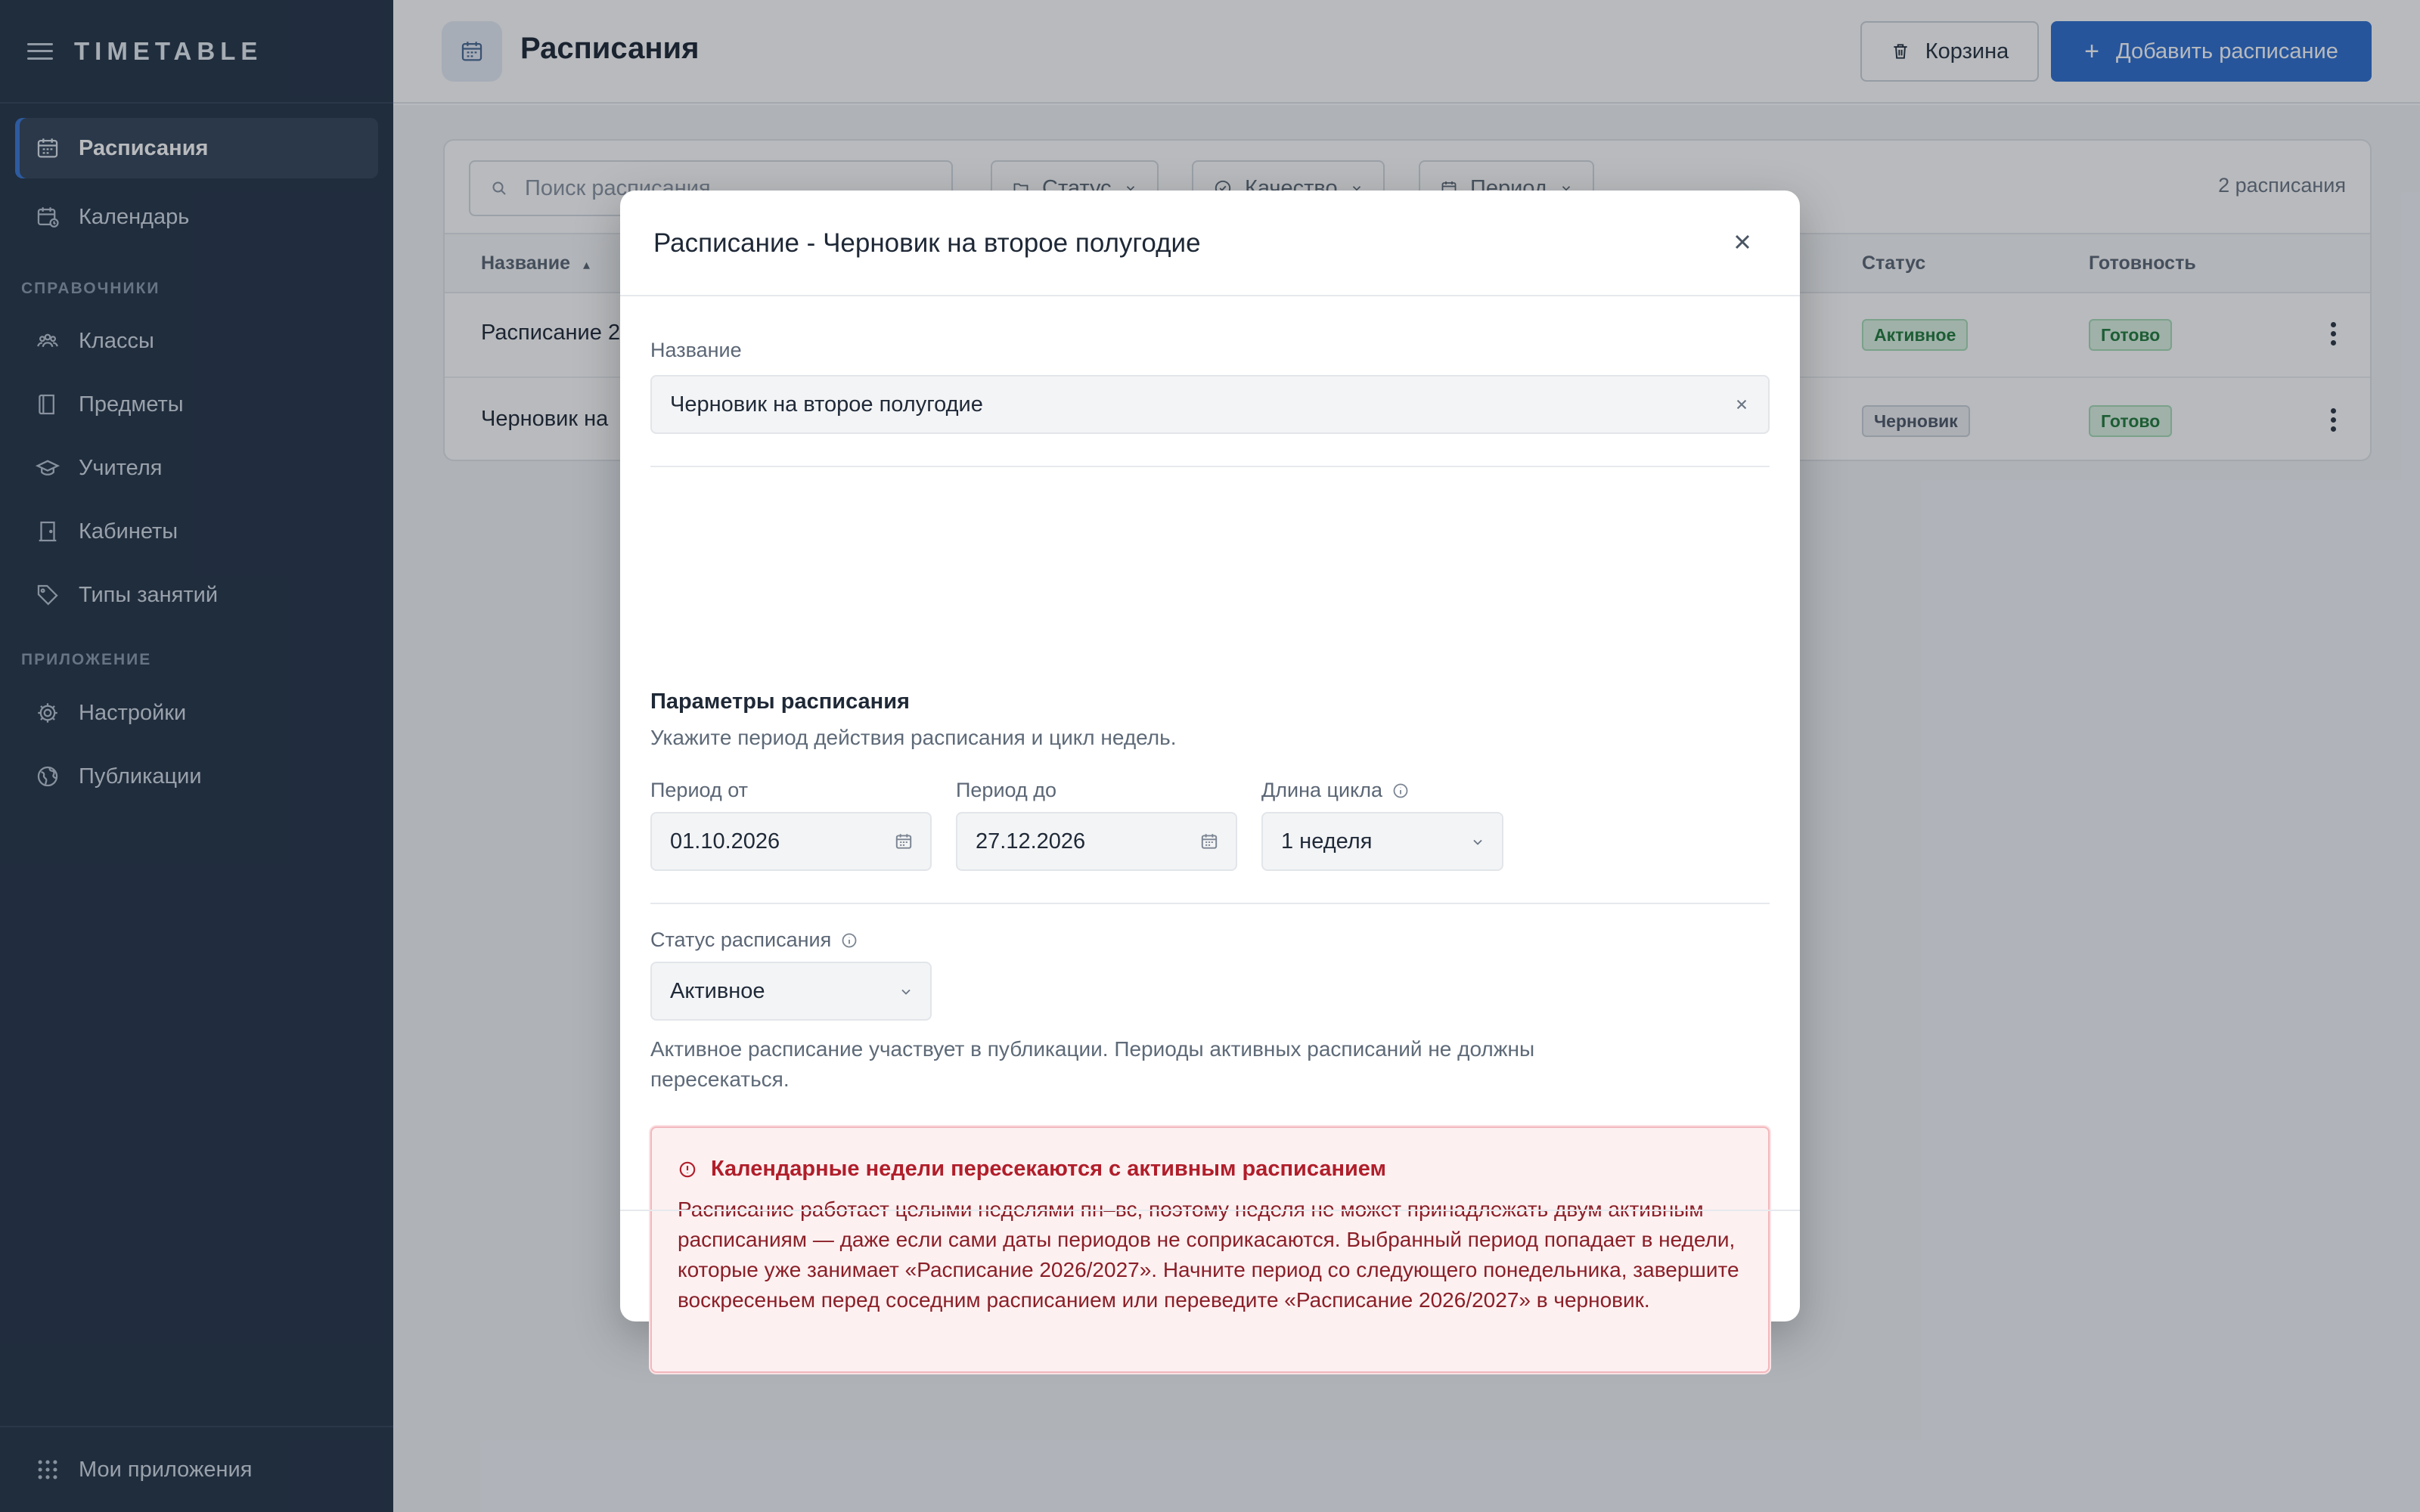 The width and height of the screenshot is (2420, 1512). Describe the element at coordinates (1096, 841) in the screenshot. I see `period-to-input: 27.12.2026` at that location.